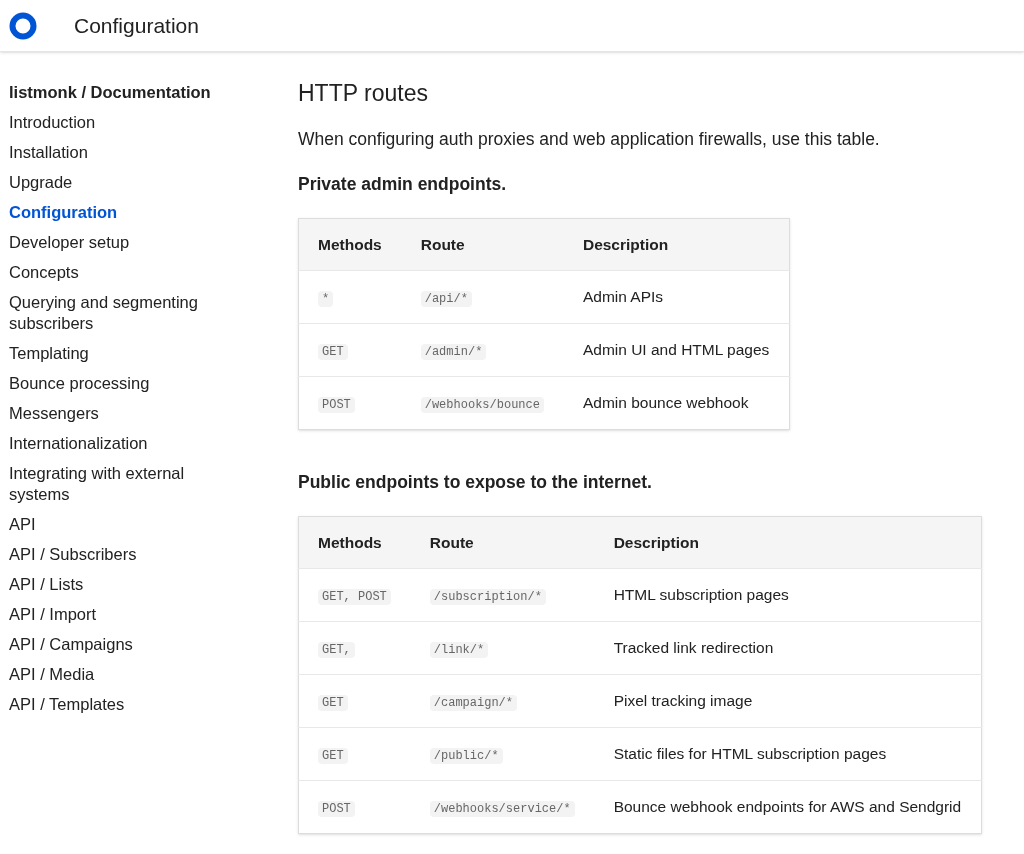 The width and height of the screenshot is (1024, 854). I want to click on sidebar-link: Developer setup, so click(119, 242).